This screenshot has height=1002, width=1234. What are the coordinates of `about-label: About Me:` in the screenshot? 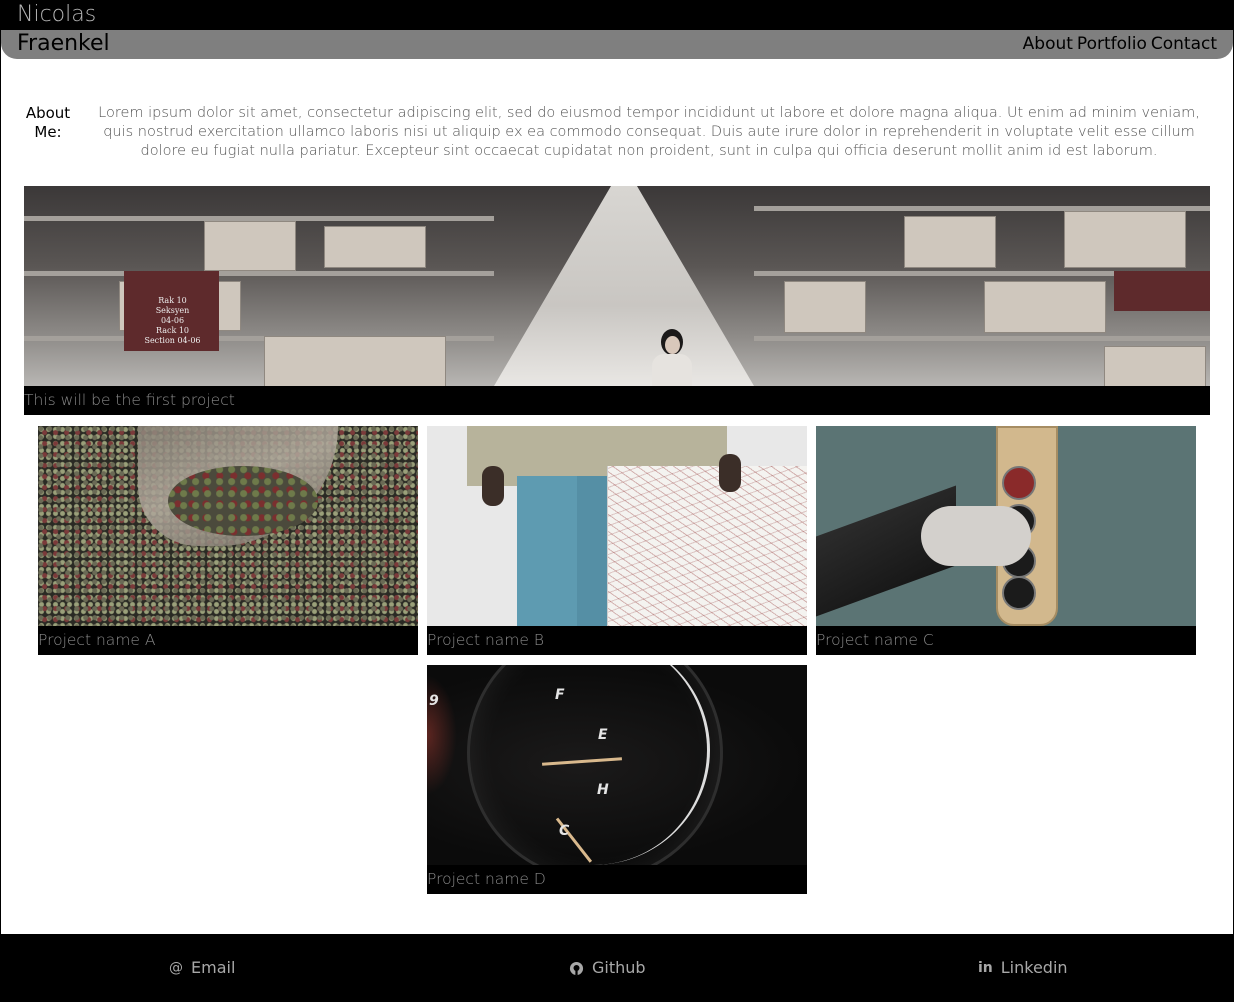 It's located at (48, 122).